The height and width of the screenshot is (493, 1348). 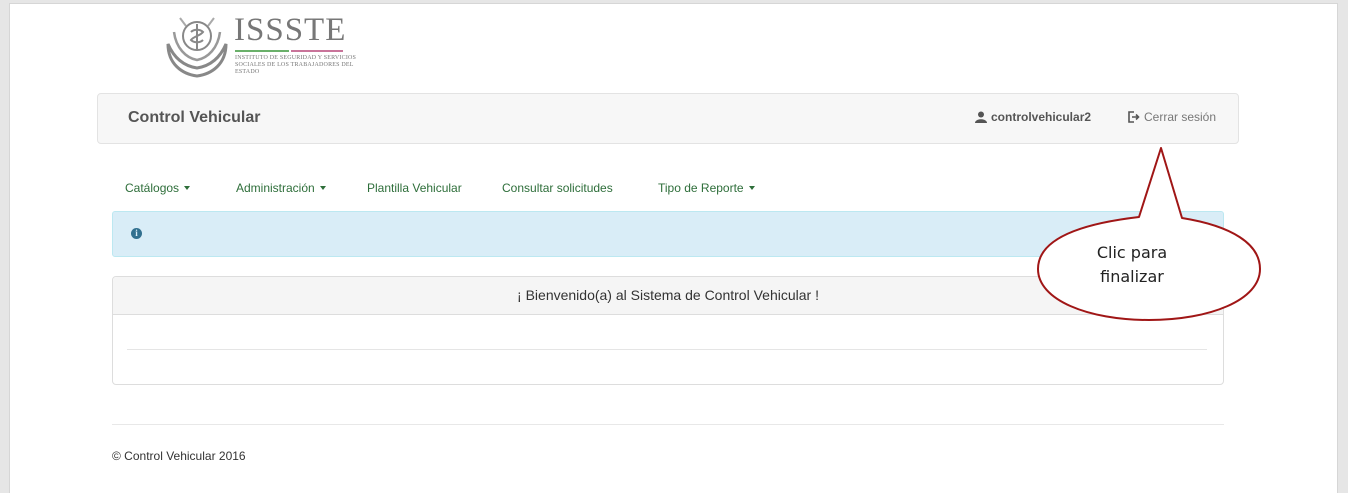 What do you see at coordinates (414, 188) in the screenshot?
I see `menu-plantilla-label: Plantilla Vehicular` at bounding box center [414, 188].